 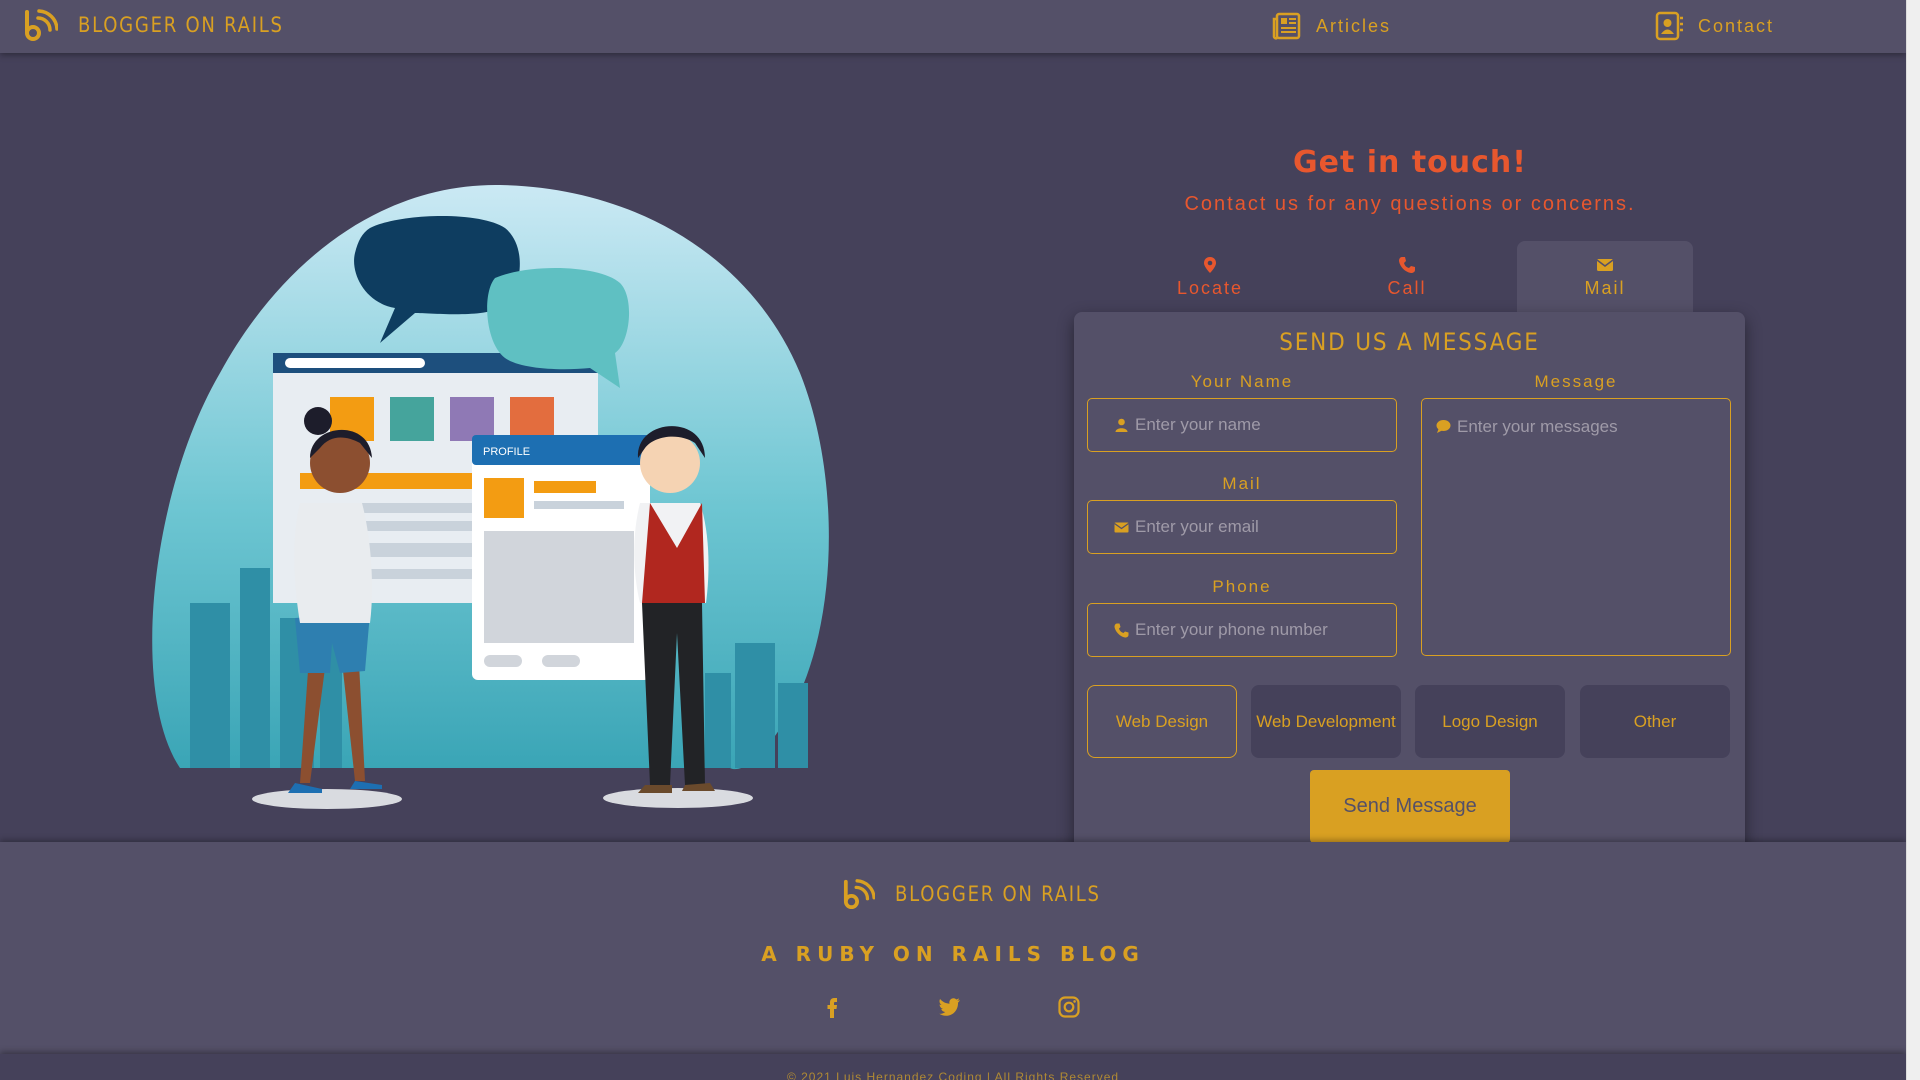 I want to click on phone-field: Enter your phone number, so click(x=1242, y=630).